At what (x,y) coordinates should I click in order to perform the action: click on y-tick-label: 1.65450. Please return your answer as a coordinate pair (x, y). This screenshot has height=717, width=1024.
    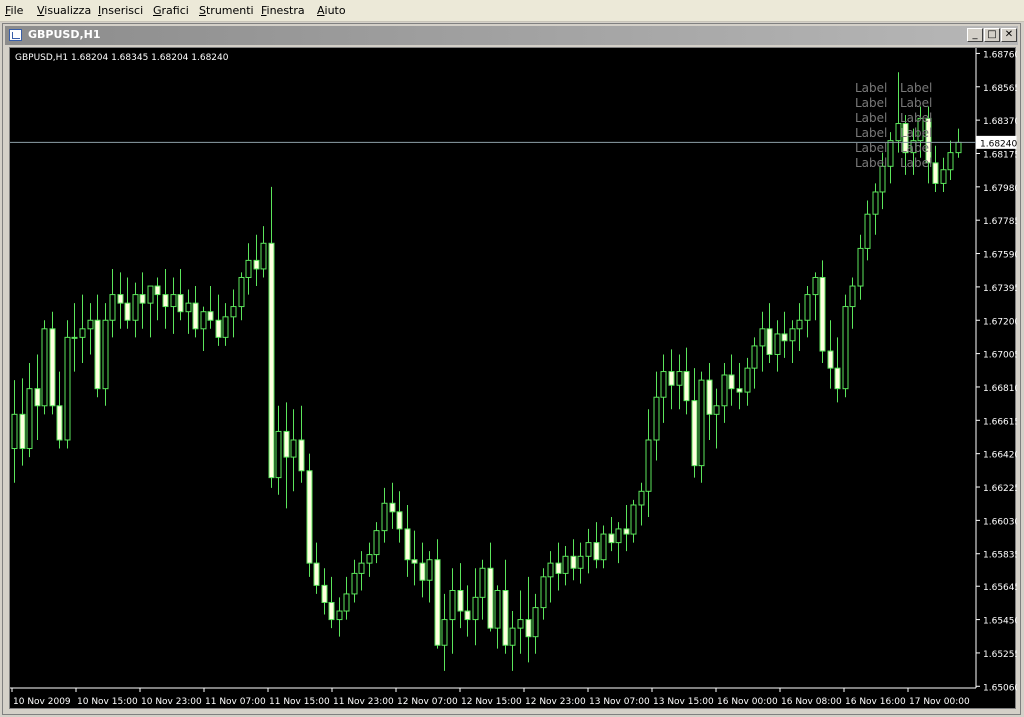
    Looking at the image, I should click on (1000, 622).